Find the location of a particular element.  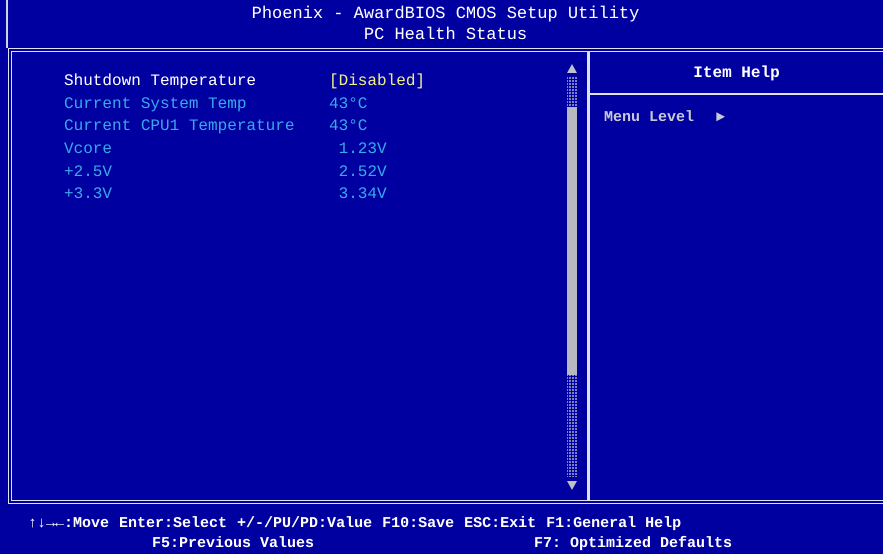

item-label: Current System Temp is located at coordinates (156, 103).